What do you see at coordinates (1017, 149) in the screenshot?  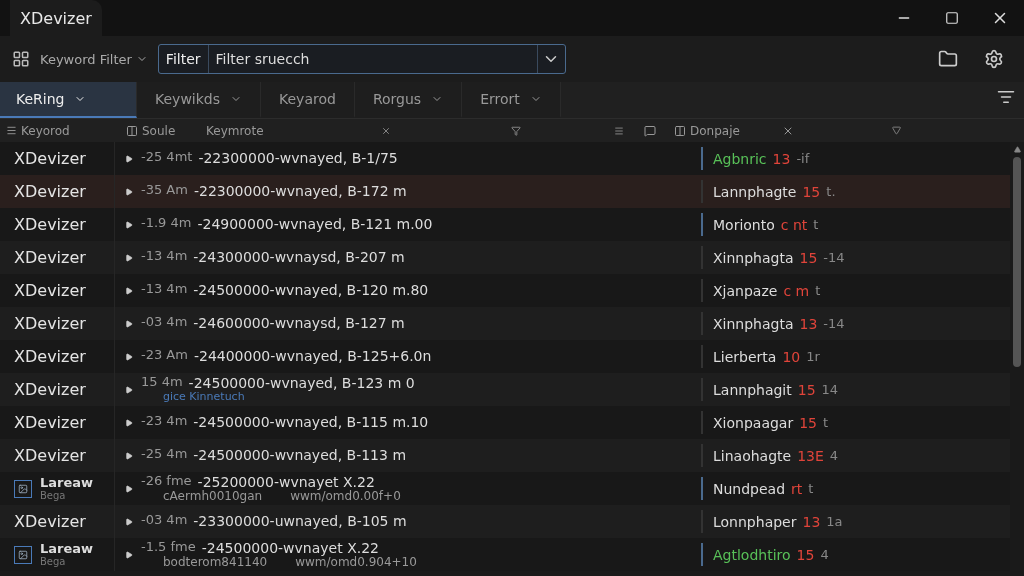 I see `scroll-up-icon` at bounding box center [1017, 149].